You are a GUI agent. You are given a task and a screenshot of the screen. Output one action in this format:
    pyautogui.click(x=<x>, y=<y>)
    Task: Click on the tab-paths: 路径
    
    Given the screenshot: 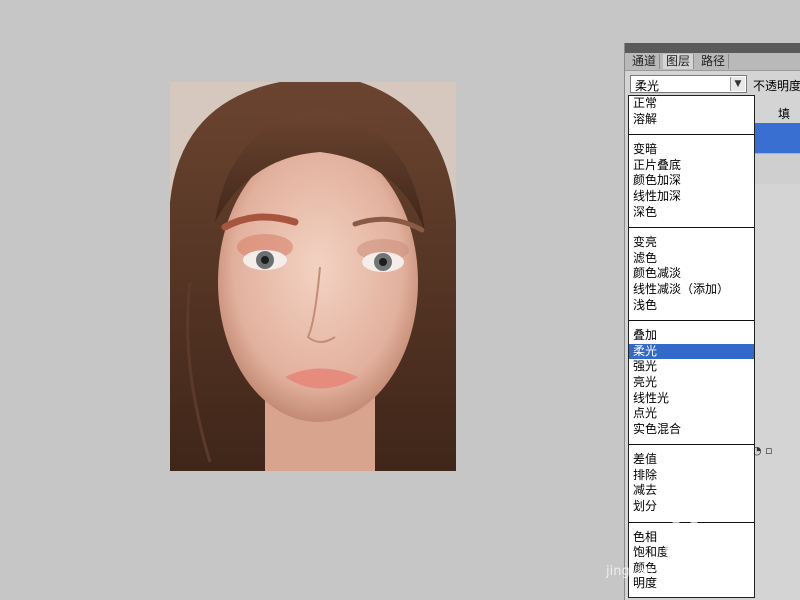 What is the action you would take?
    pyautogui.click(x=714, y=61)
    